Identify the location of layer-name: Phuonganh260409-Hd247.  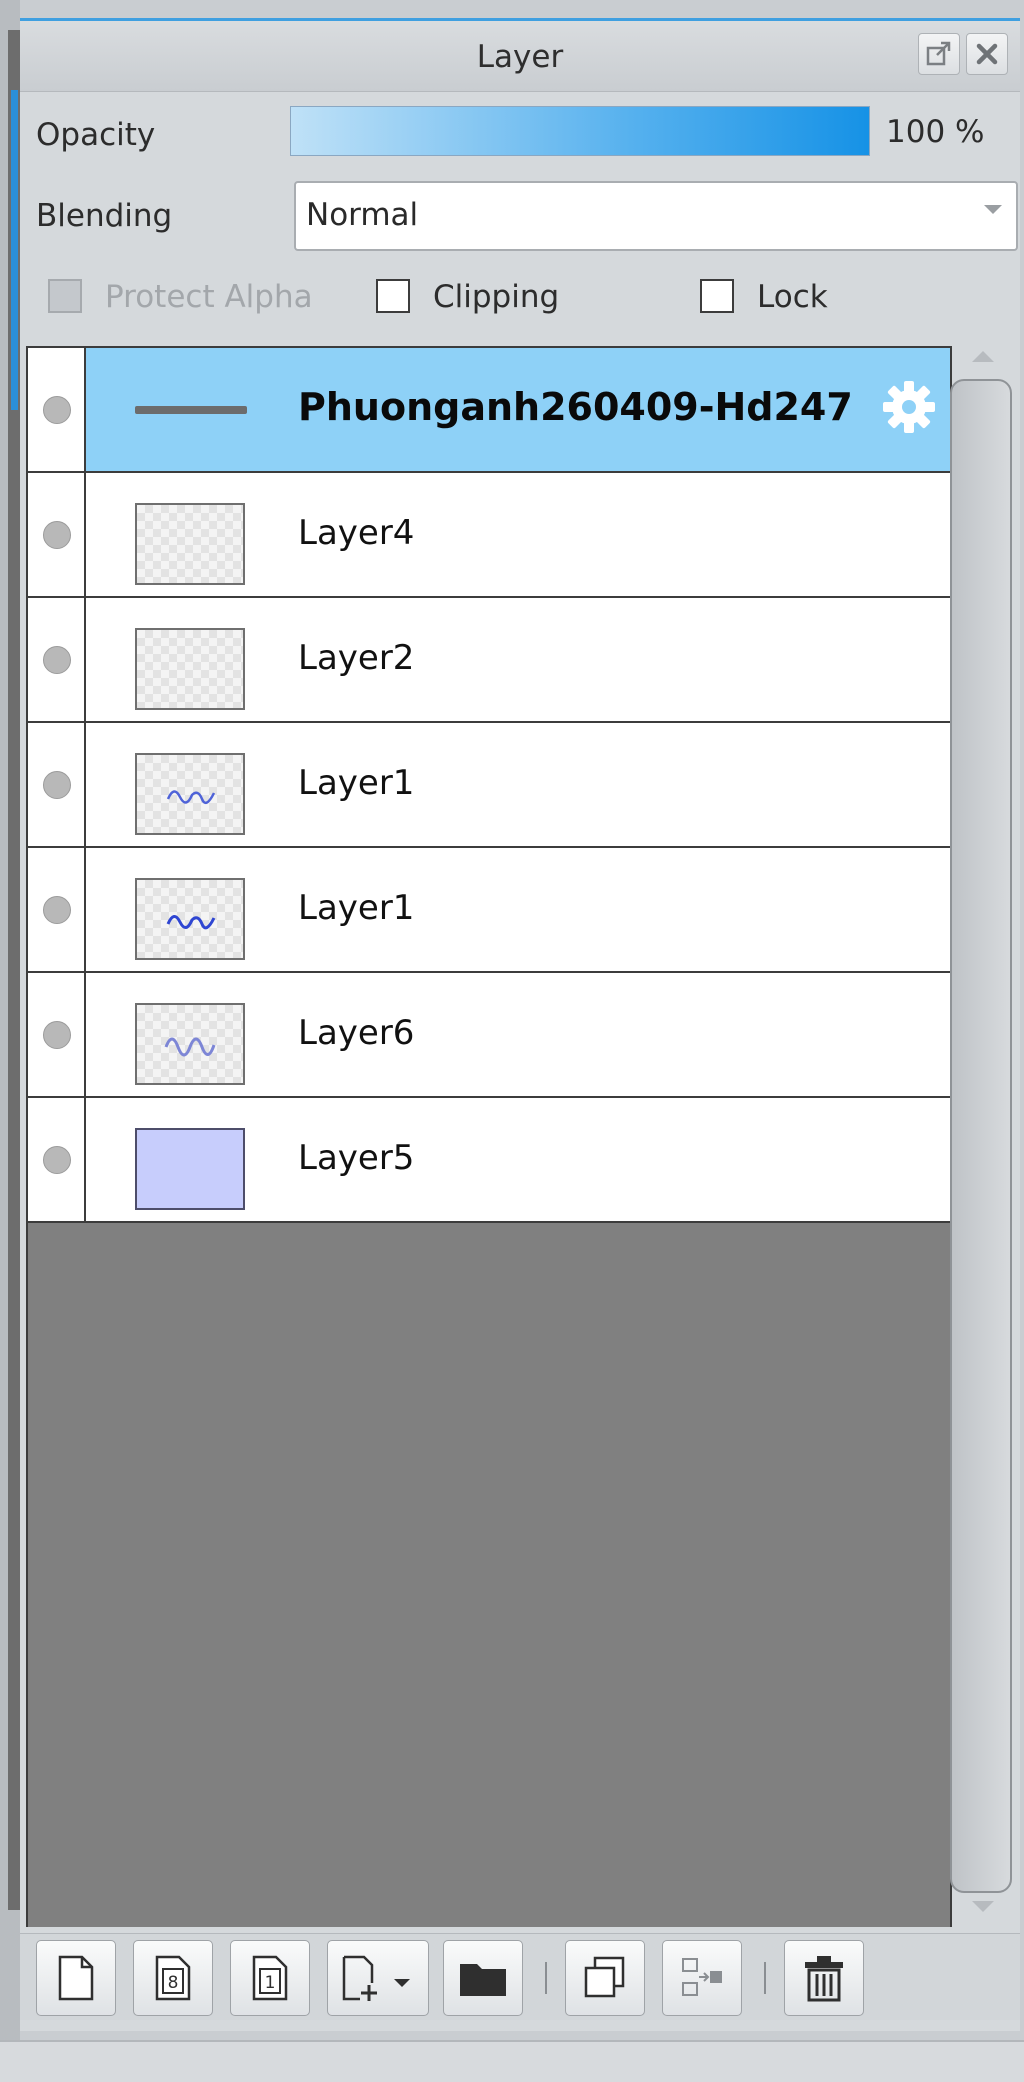
(575, 407).